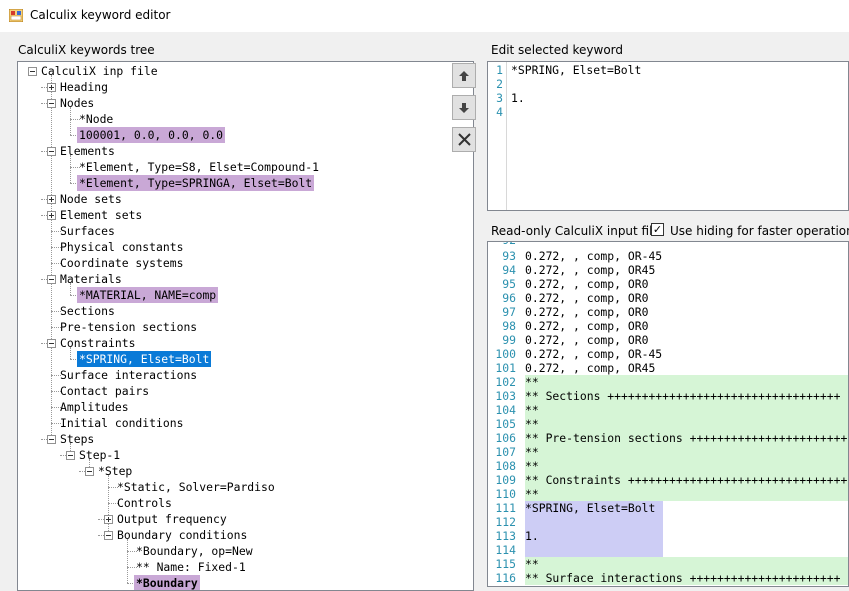  I want to click on tree-node: Node sets, so click(245, 199).